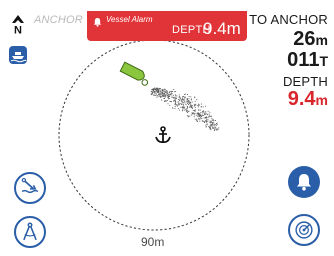  What do you see at coordinates (288, 19) in the screenshot?
I see `to-anchor-label: TO ANCHOR` at bounding box center [288, 19].